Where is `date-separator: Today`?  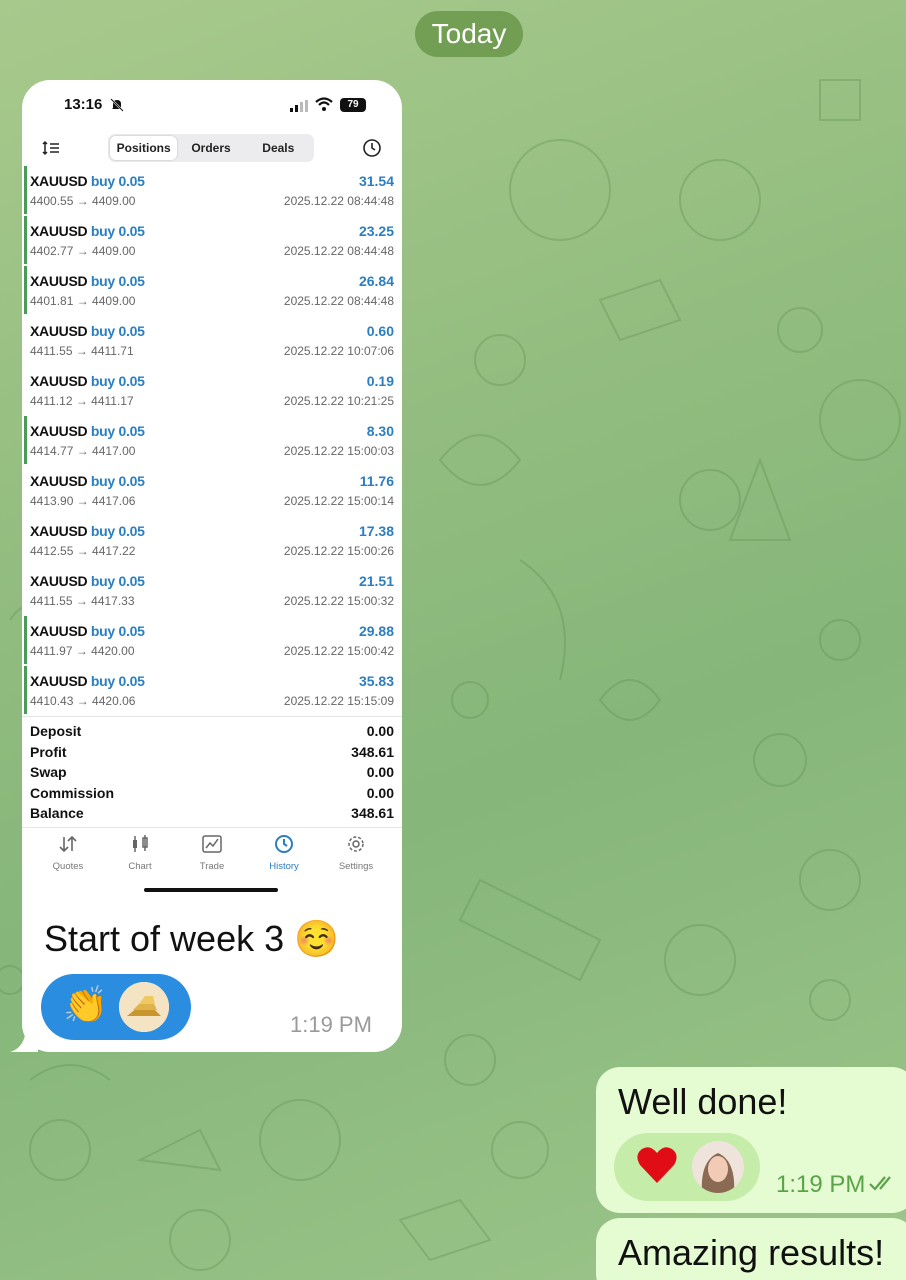 date-separator: Today is located at coordinates (469, 34).